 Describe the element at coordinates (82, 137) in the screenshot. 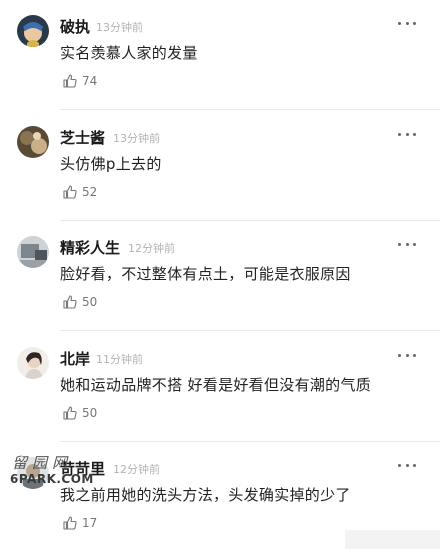

I see `author-name: 芝士酱` at that location.